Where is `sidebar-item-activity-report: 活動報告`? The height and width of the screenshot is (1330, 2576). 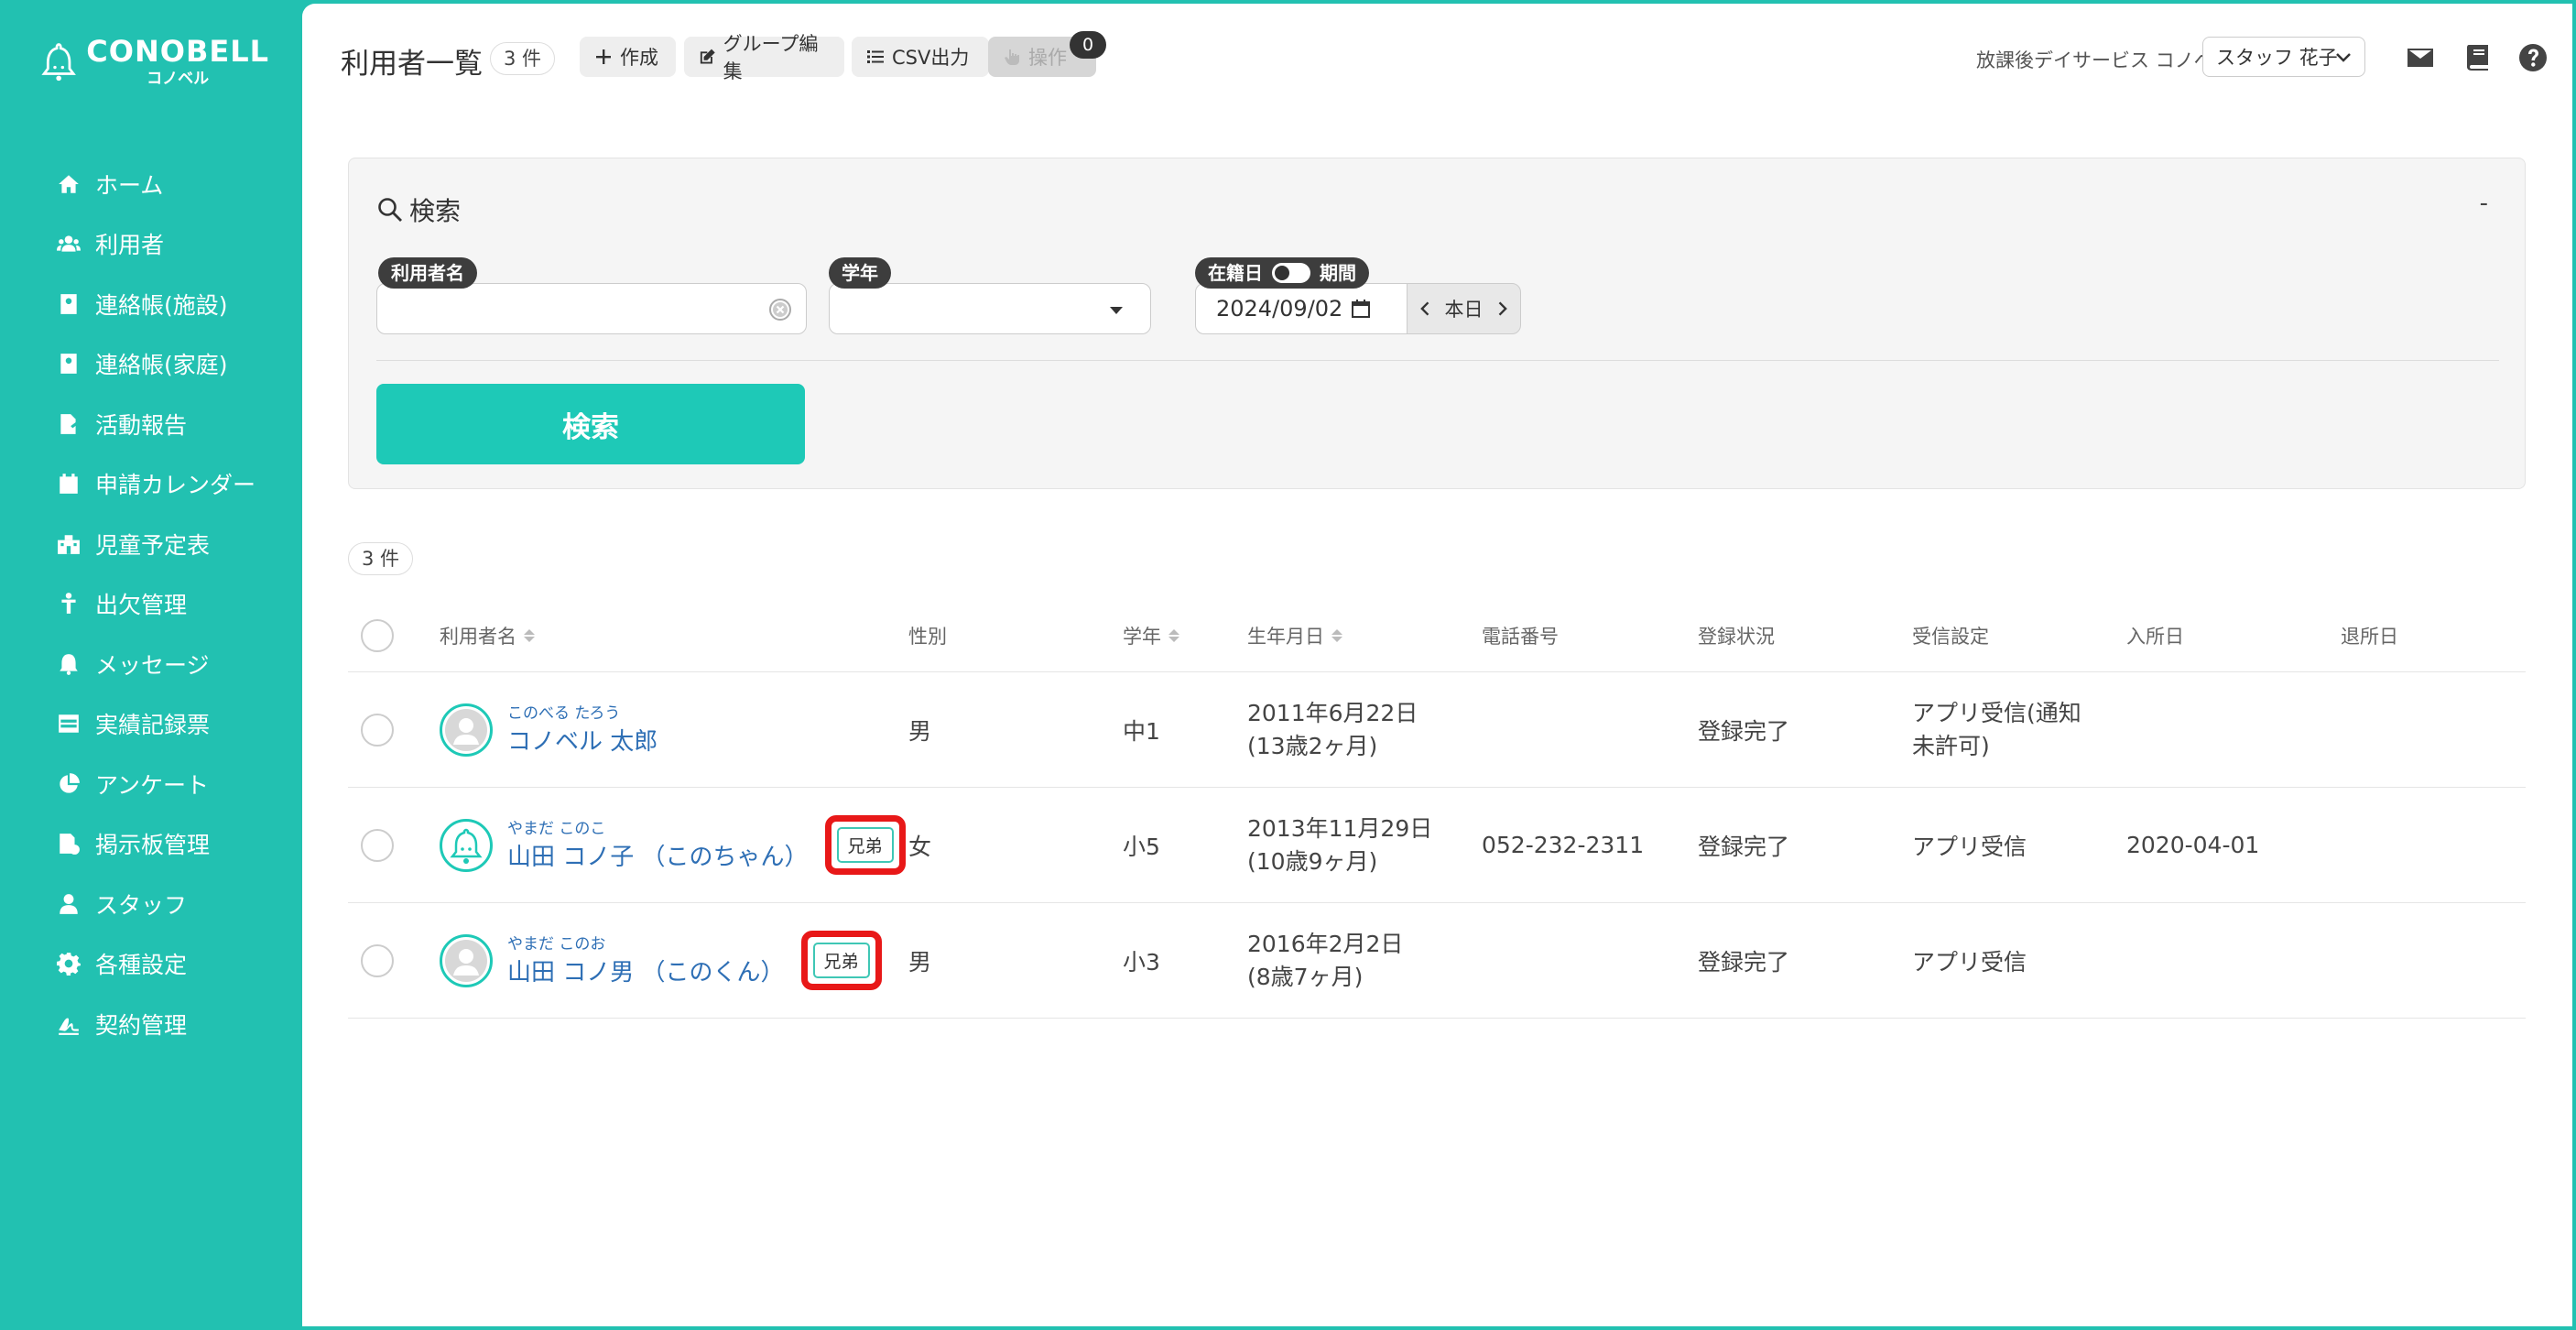 sidebar-item-activity-report: 活動報告 is located at coordinates (151, 424).